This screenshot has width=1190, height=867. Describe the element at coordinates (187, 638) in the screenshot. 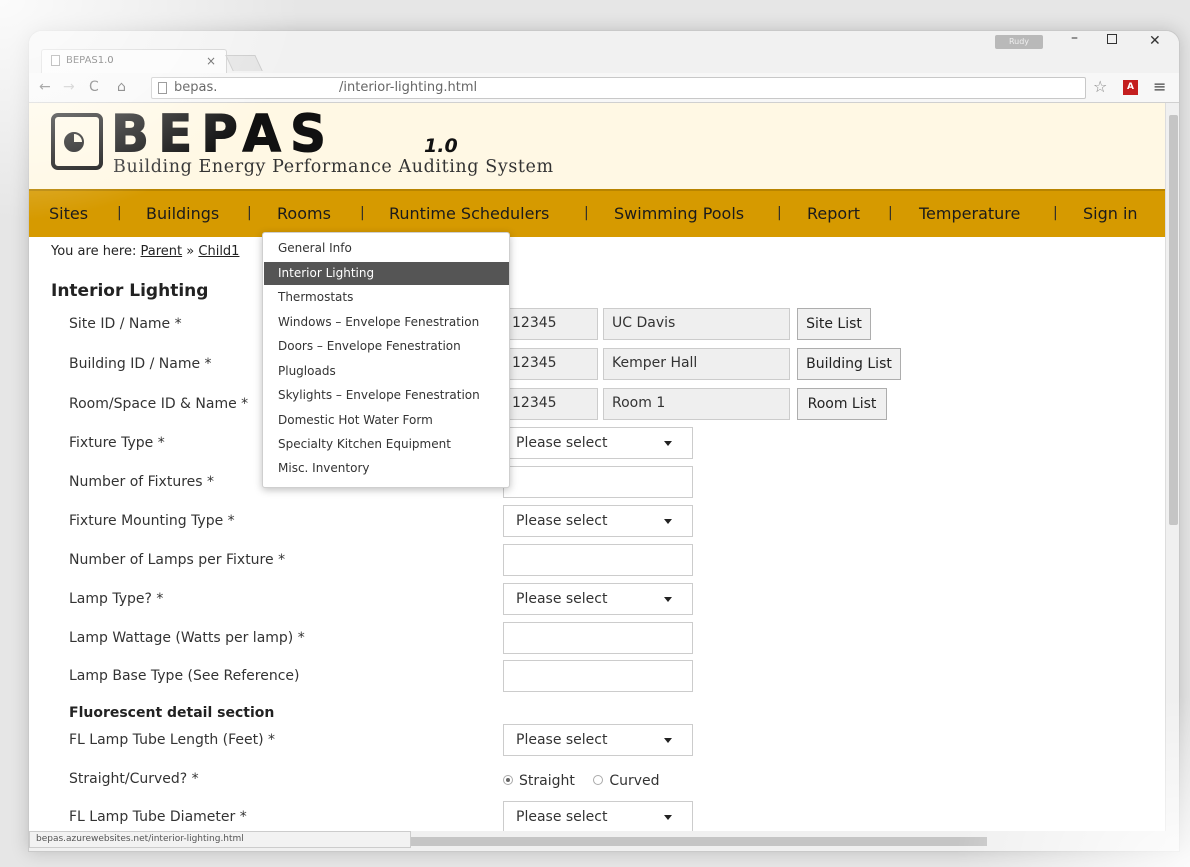

I see `lamp-wattage-label: Lamp Wattage (Watts per lamp) *` at that location.